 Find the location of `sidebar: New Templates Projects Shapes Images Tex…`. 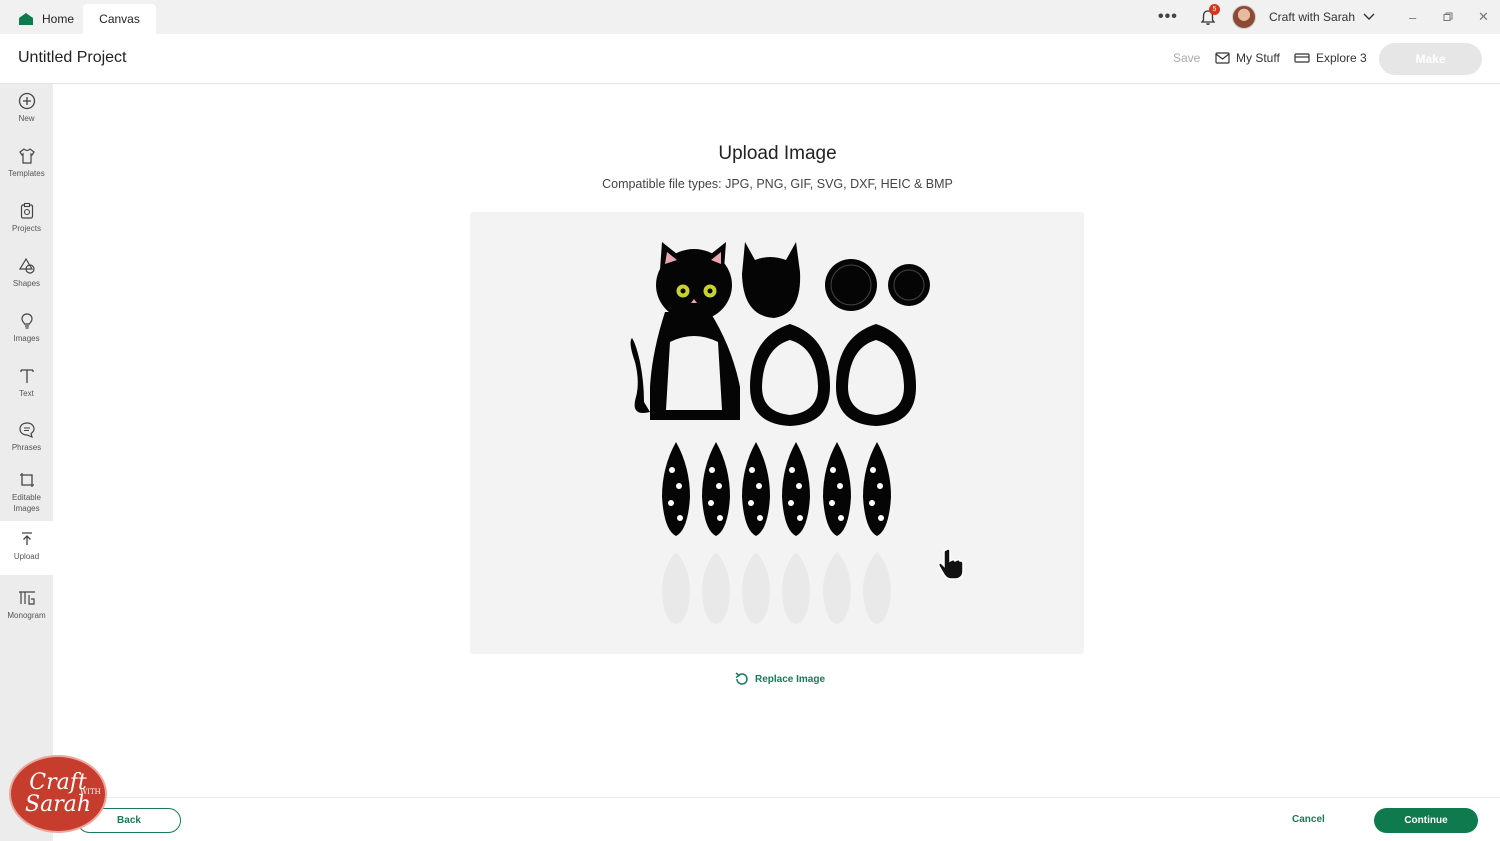

sidebar: New Templates Projects Shapes Images Tex… is located at coordinates (26, 462).